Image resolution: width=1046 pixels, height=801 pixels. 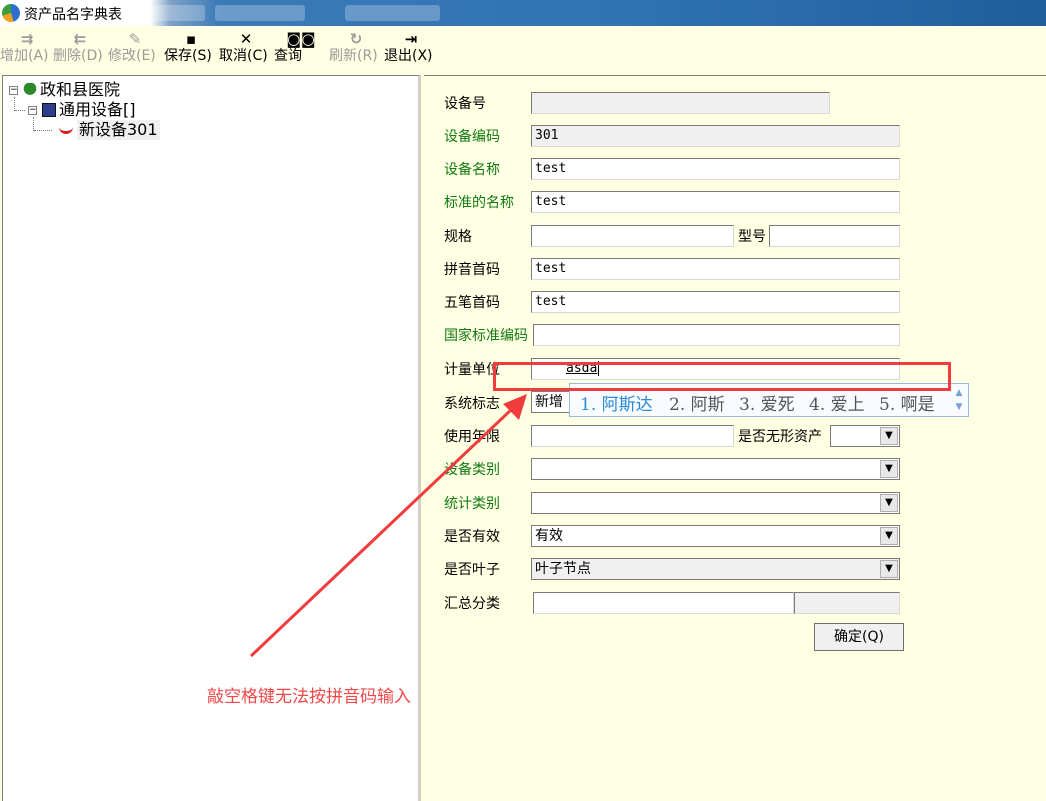 I want to click on ime-candidate: 4. 爱上, so click(x=837, y=402).